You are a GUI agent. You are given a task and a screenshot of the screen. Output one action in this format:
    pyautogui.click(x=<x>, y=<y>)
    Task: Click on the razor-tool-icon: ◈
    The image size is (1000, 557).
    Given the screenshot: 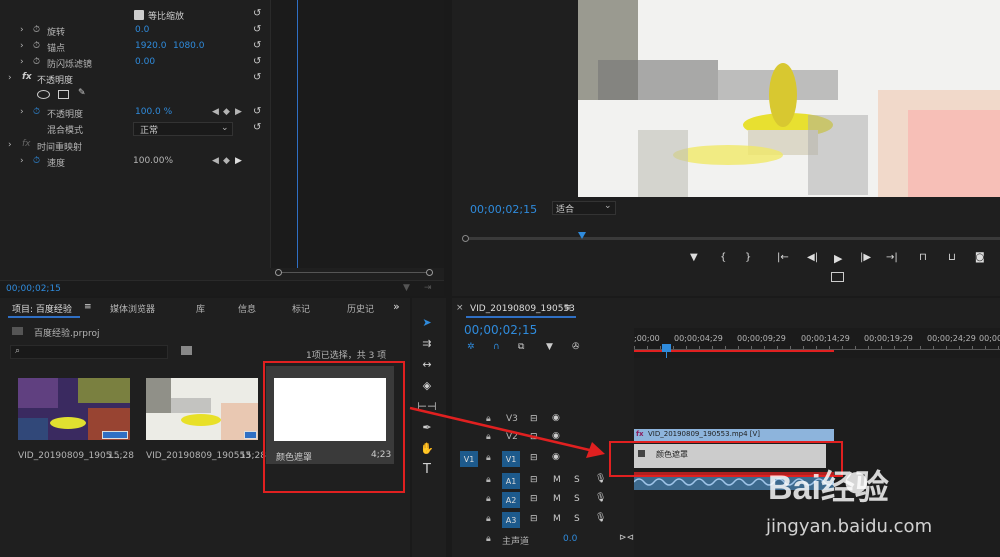 What is the action you would take?
    pyautogui.click(x=427, y=385)
    